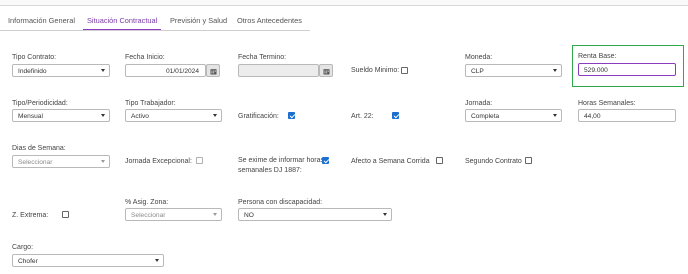  Describe the element at coordinates (158, 161) in the screenshot. I see `jornada-excepcional-label: Jornada Excepcional:` at that location.